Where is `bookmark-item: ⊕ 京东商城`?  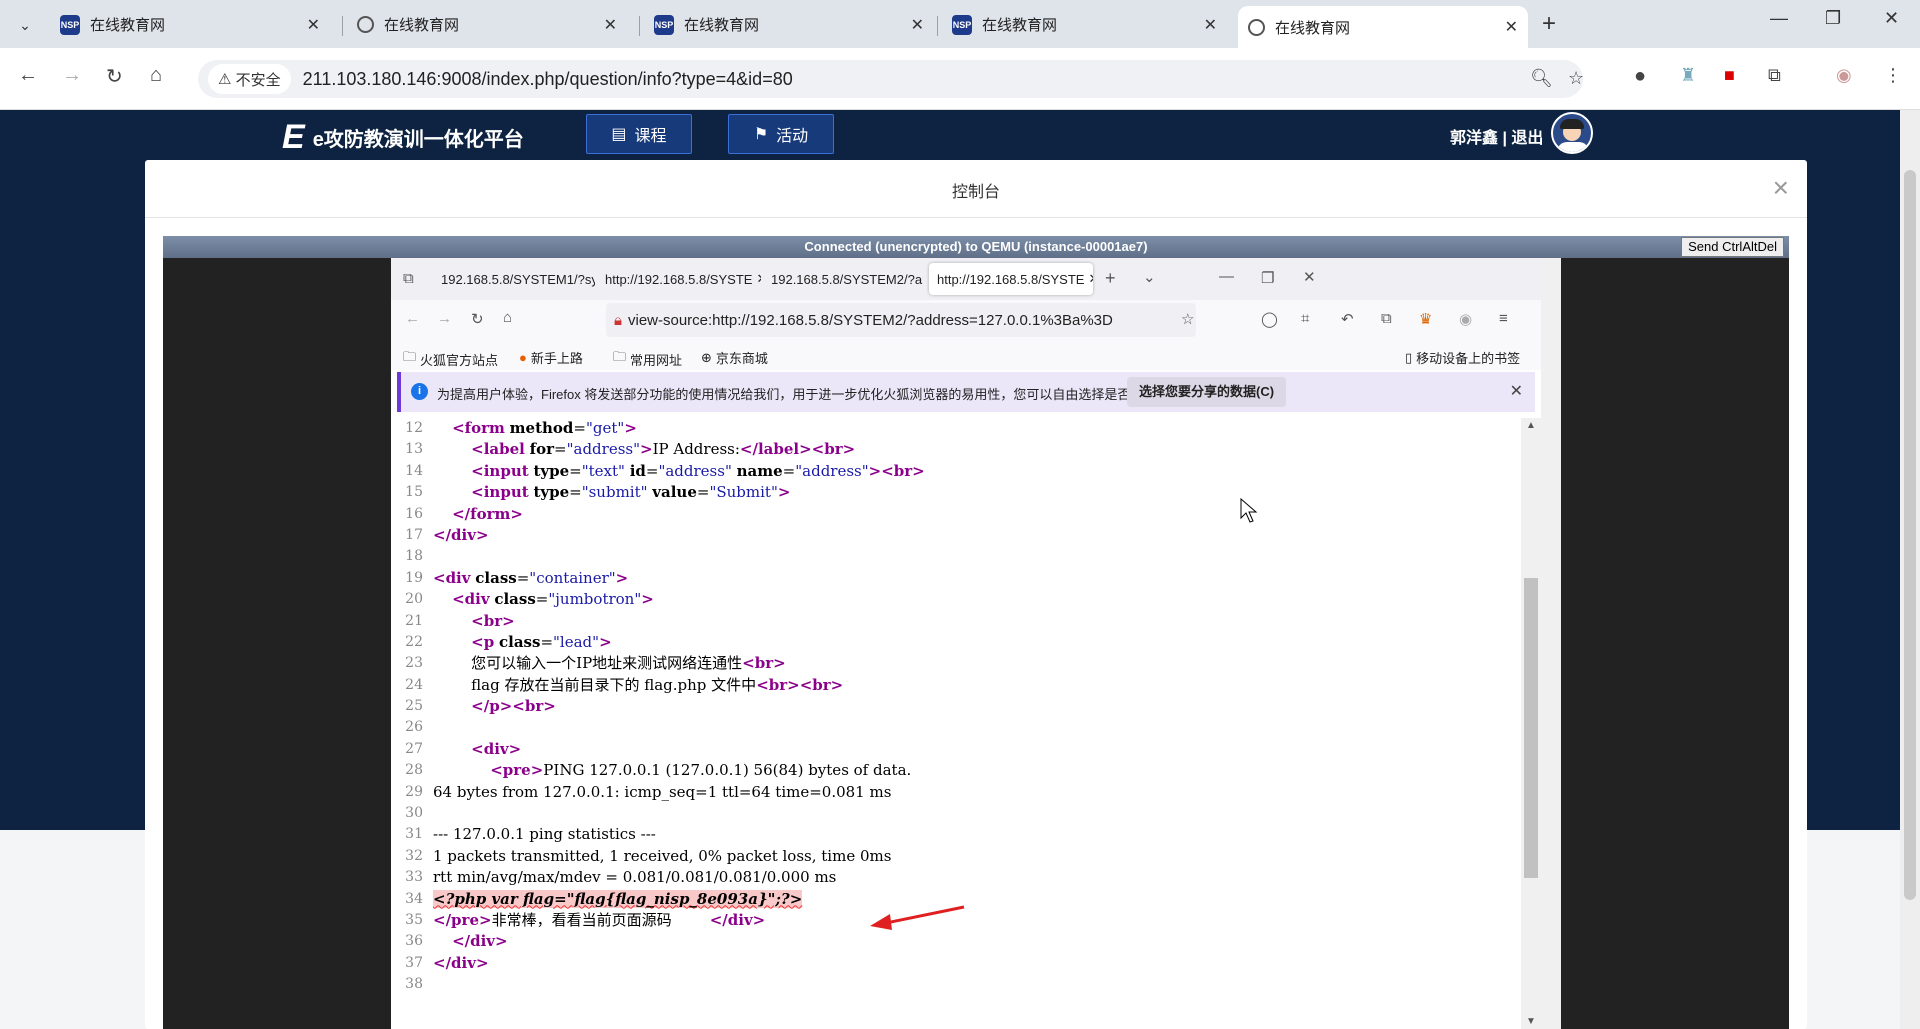 bookmark-item: ⊕ 京东商城 is located at coordinates (734, 357).